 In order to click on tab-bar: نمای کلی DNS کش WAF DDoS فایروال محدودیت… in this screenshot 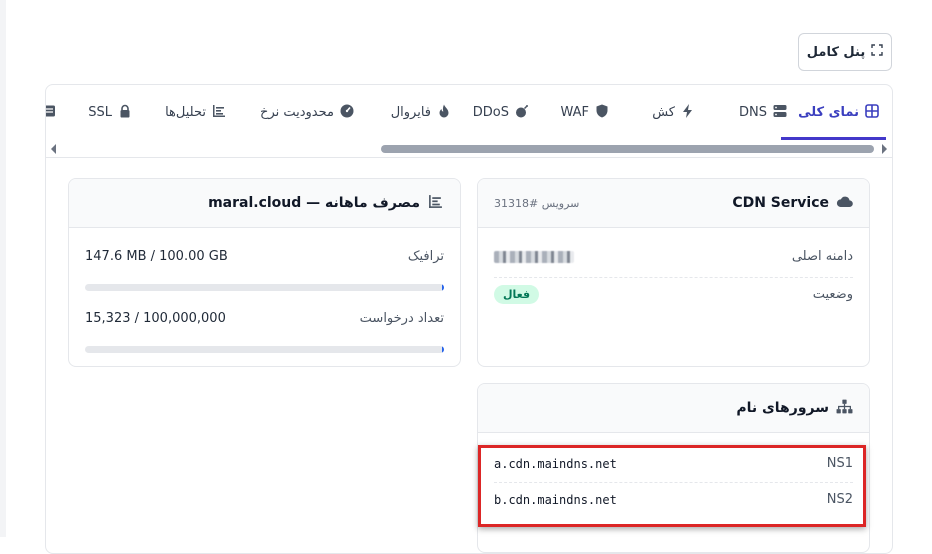, I will do `click(469, 113)`.